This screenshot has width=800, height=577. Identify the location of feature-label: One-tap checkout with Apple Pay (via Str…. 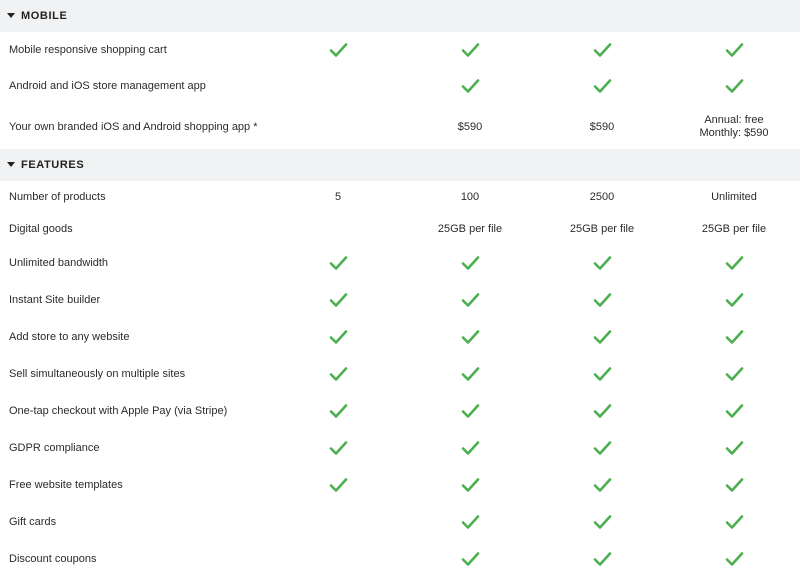
(118, 410).